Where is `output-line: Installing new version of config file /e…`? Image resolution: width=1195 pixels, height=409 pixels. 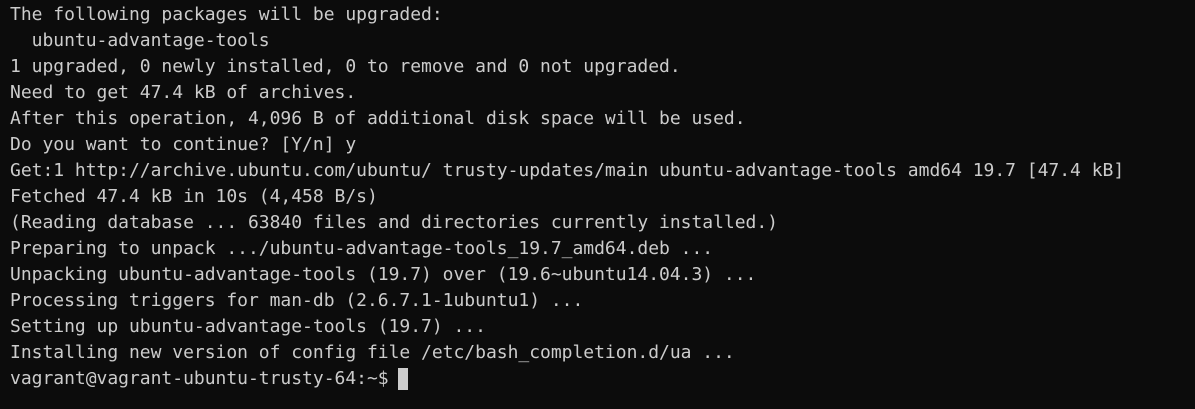 output-line: Installing new version of config file /e… is located at coordinates (372, 352).